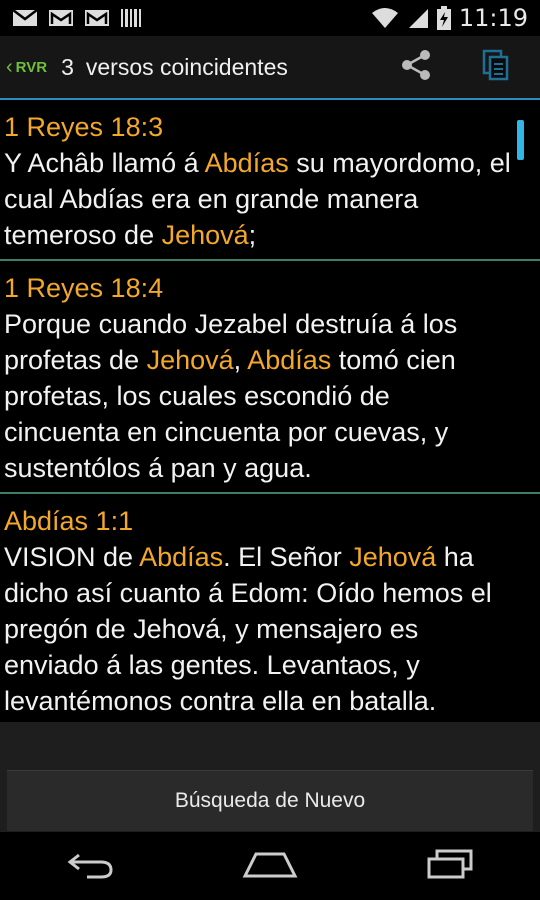 The height and width of the screenshot is (900, 540). I want to click on verse-text-segment: VISION de, so click(72, 557).